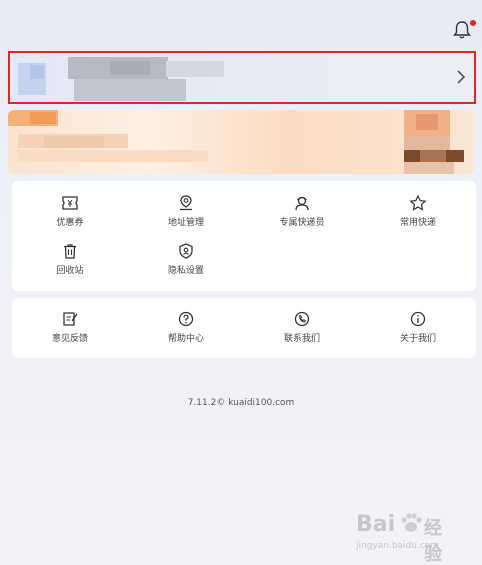 Image resolution: width=482 pixels, height=565 pixels. What do you see at coordinates (185, 271) in the screenshot?
I see `menu-label: 隐私设置` at bounding box center [185, 271].